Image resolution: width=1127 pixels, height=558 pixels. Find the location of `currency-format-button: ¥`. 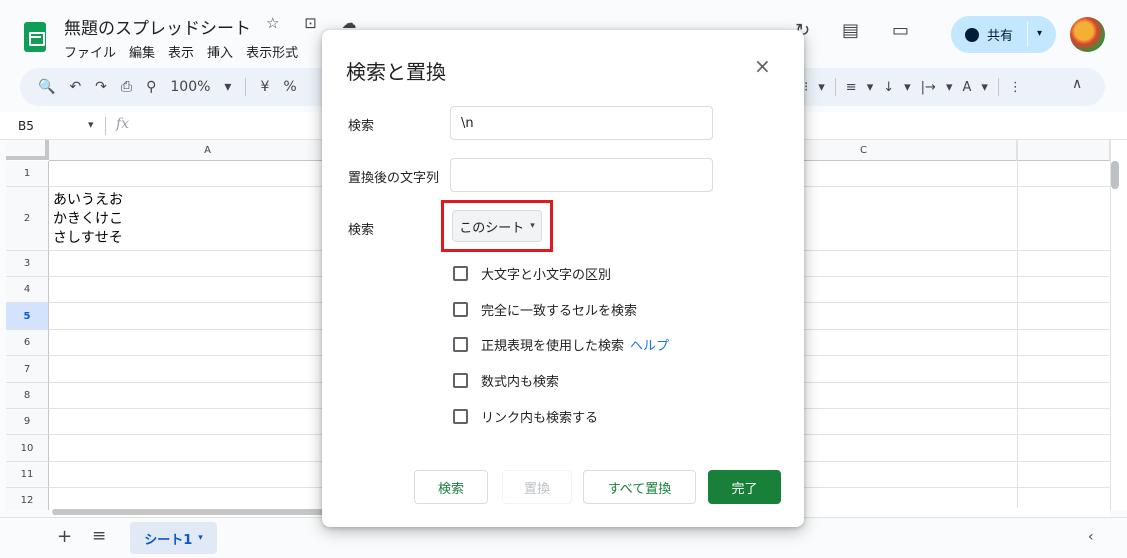

currency-format-button: ¥ is located at coordinates (264, 87).